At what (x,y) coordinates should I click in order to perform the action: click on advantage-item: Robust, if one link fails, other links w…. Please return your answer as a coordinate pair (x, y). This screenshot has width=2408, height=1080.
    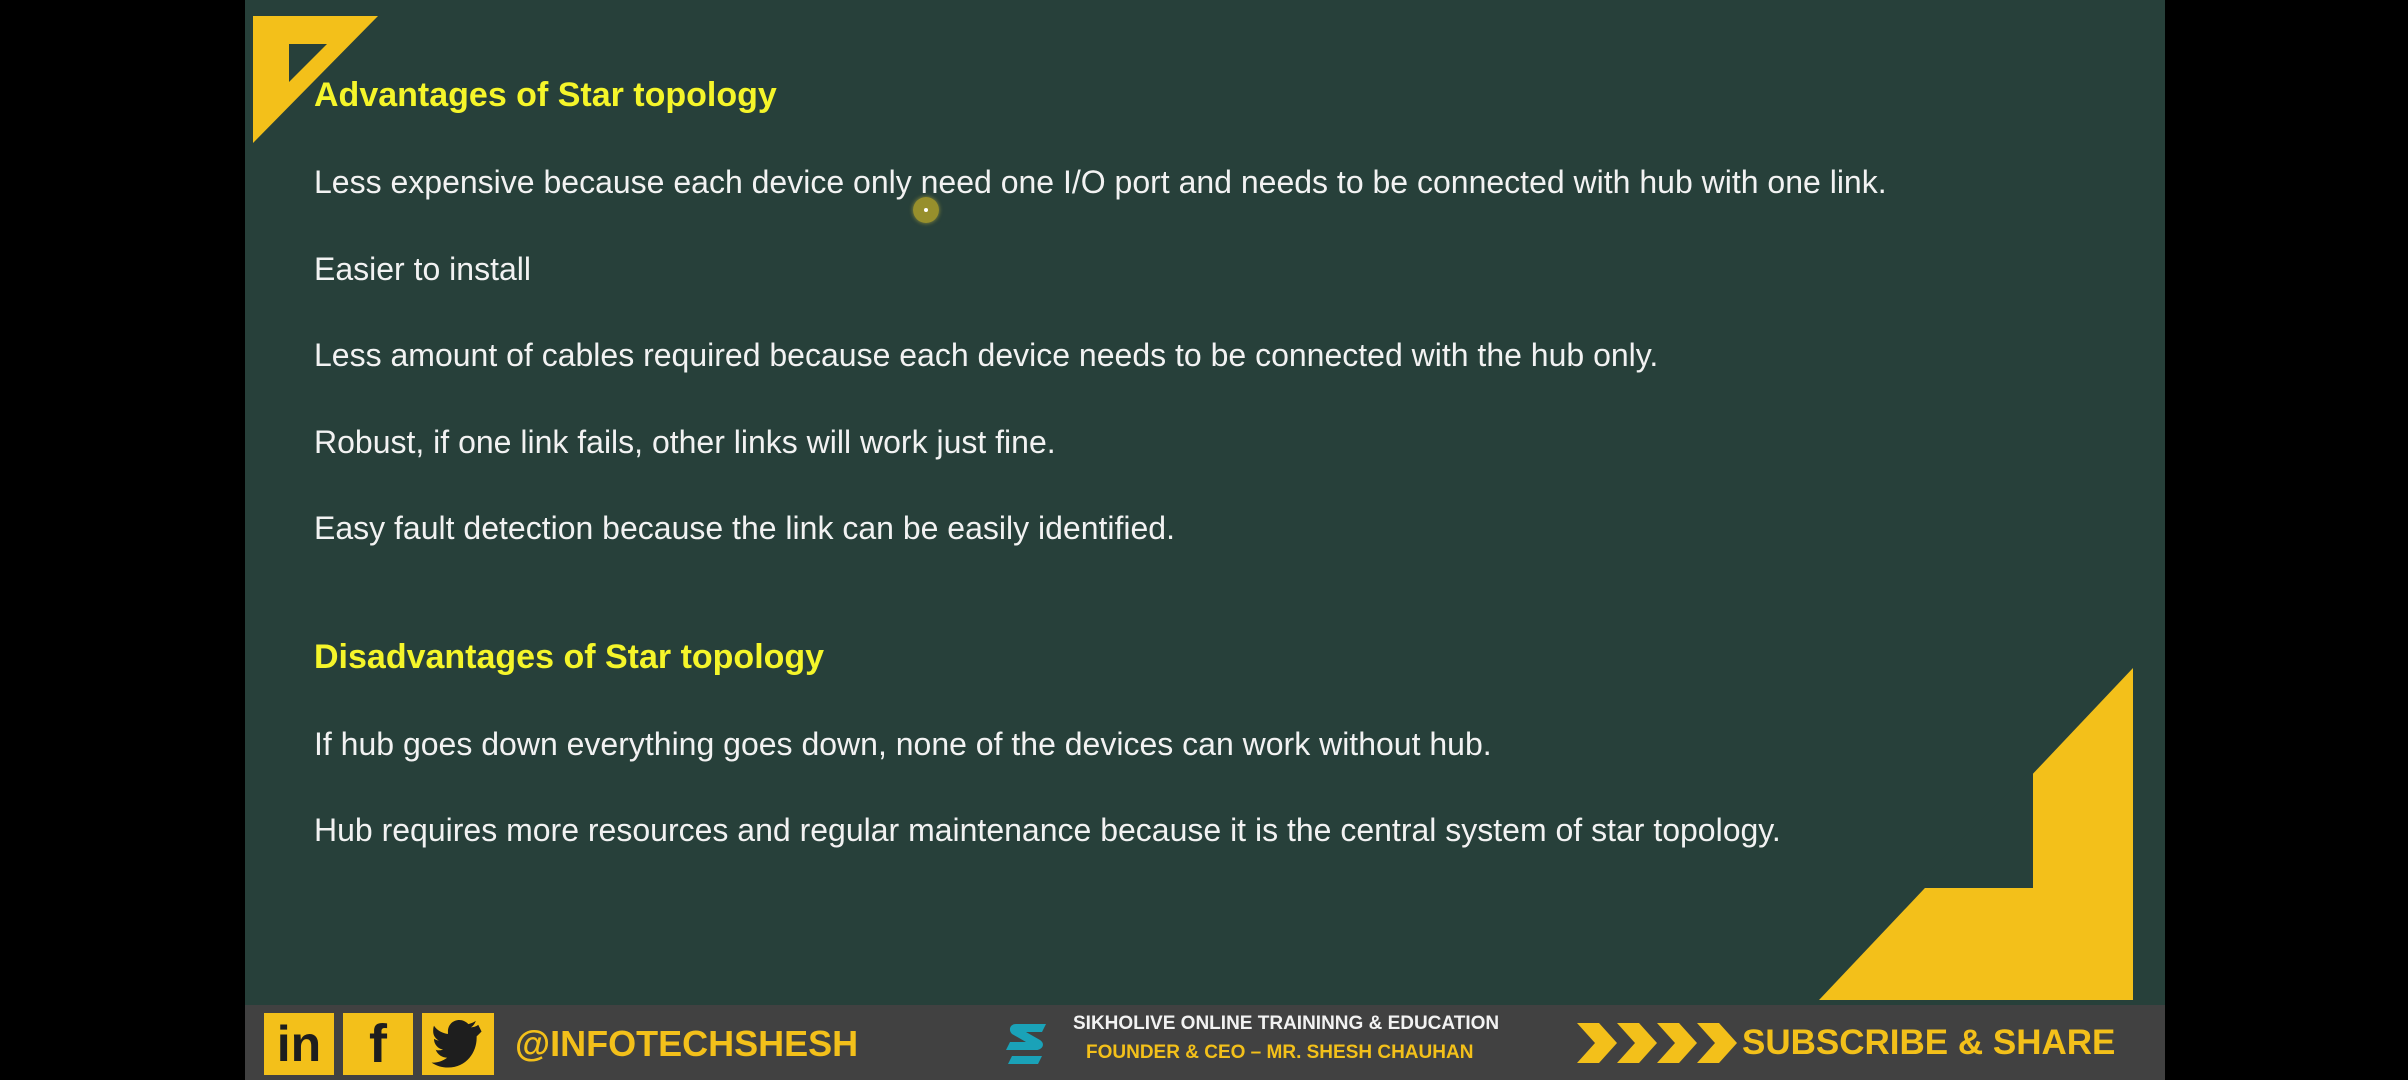
    Looking at the image, I should click on (685, 442).